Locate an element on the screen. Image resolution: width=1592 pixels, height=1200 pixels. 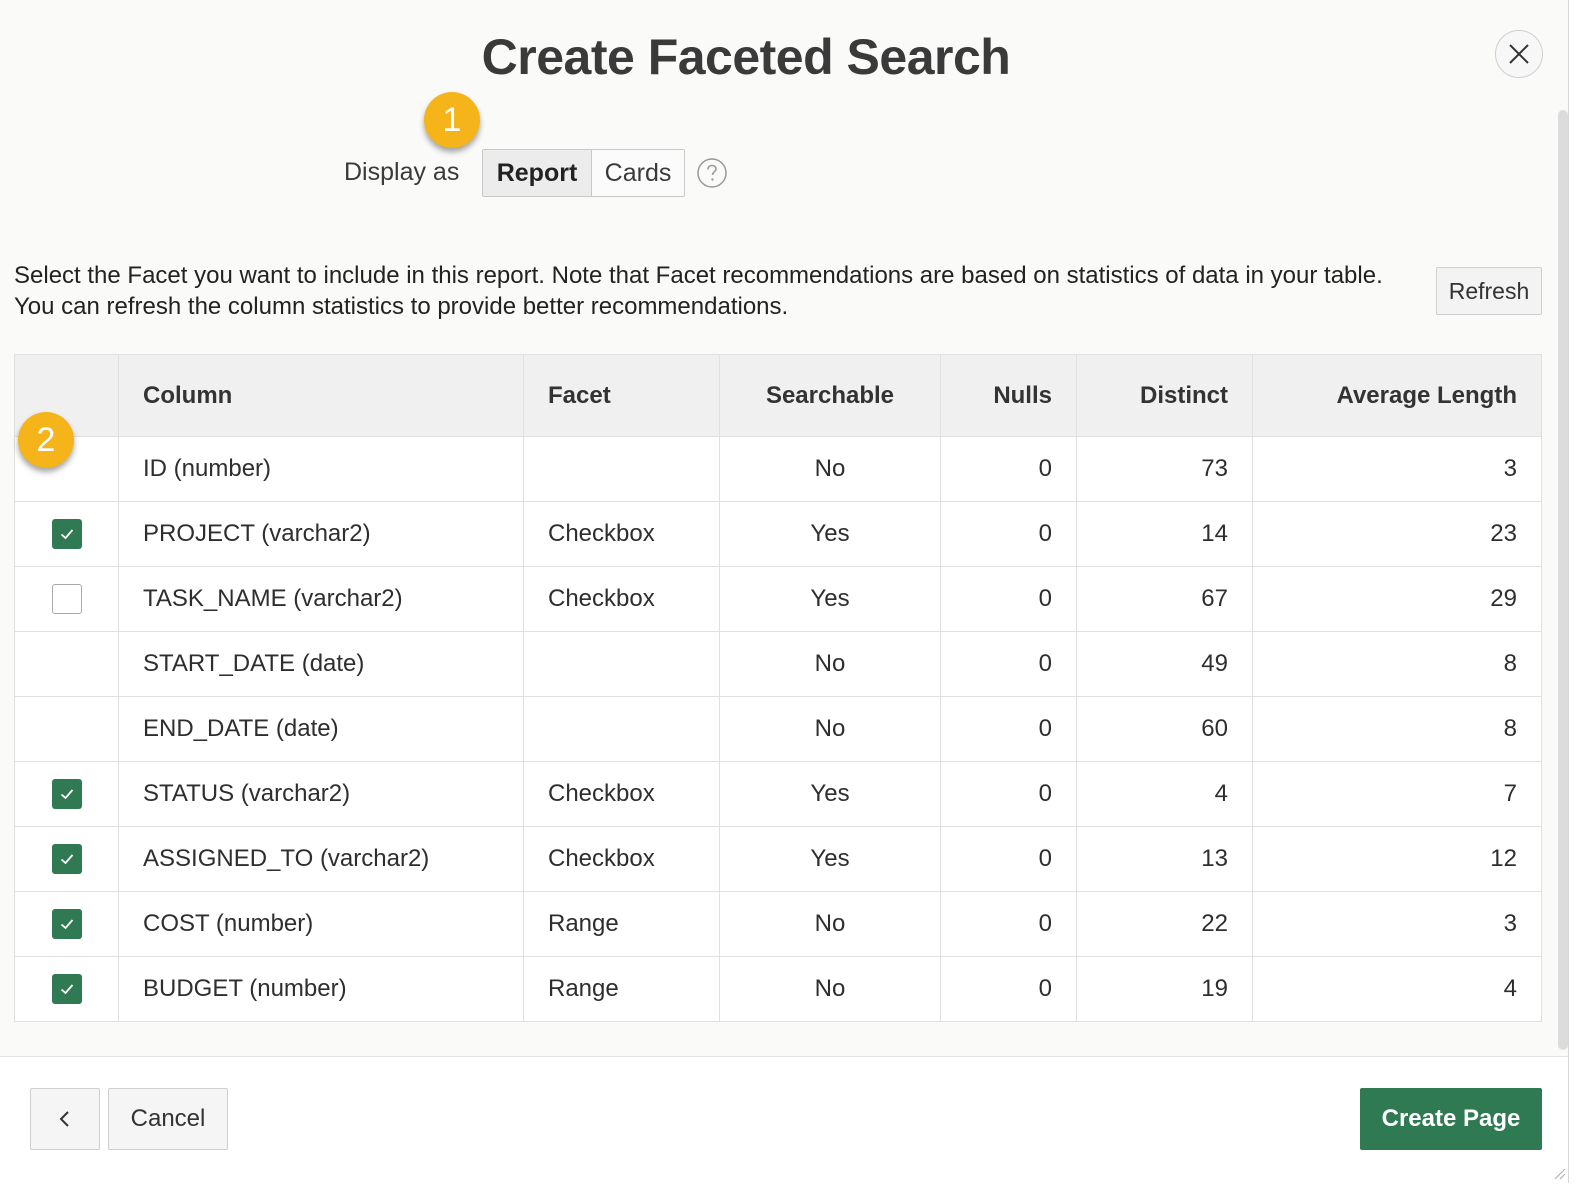
chevron-left-icon is located at coordinates (64, 1119).